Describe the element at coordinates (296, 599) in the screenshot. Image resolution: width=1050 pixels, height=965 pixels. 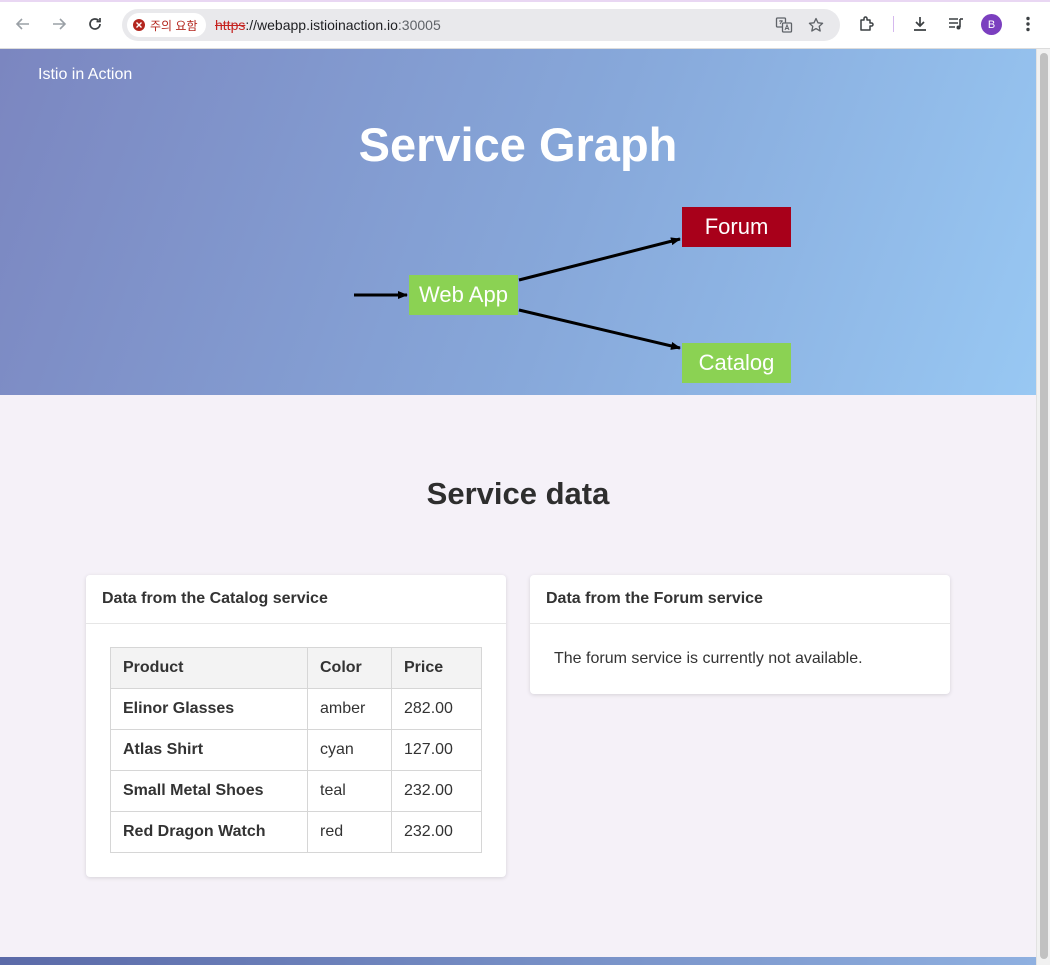
I see `catalog-card-title: Data from the Catalog service` at that location.